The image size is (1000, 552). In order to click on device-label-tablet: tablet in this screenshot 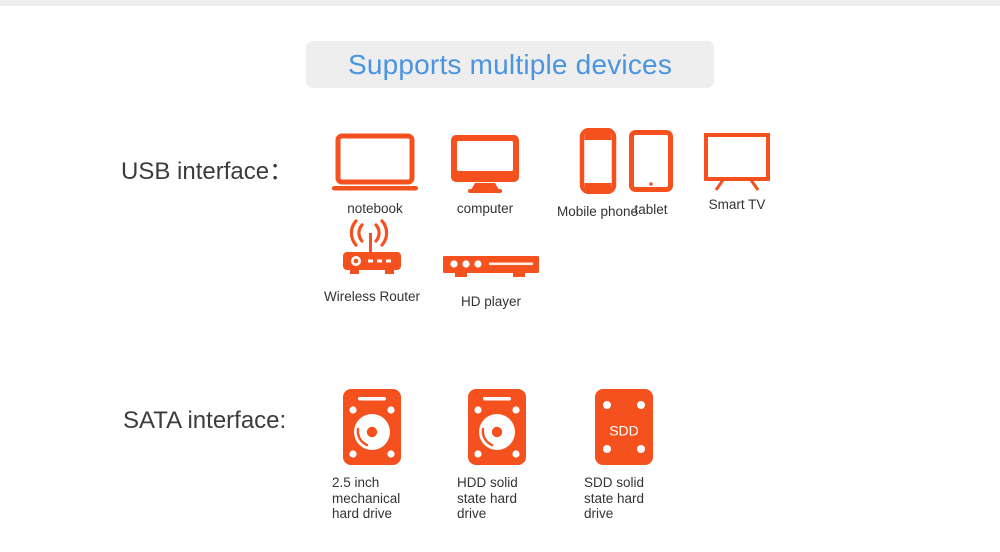, I will do `click(651, 209)`.